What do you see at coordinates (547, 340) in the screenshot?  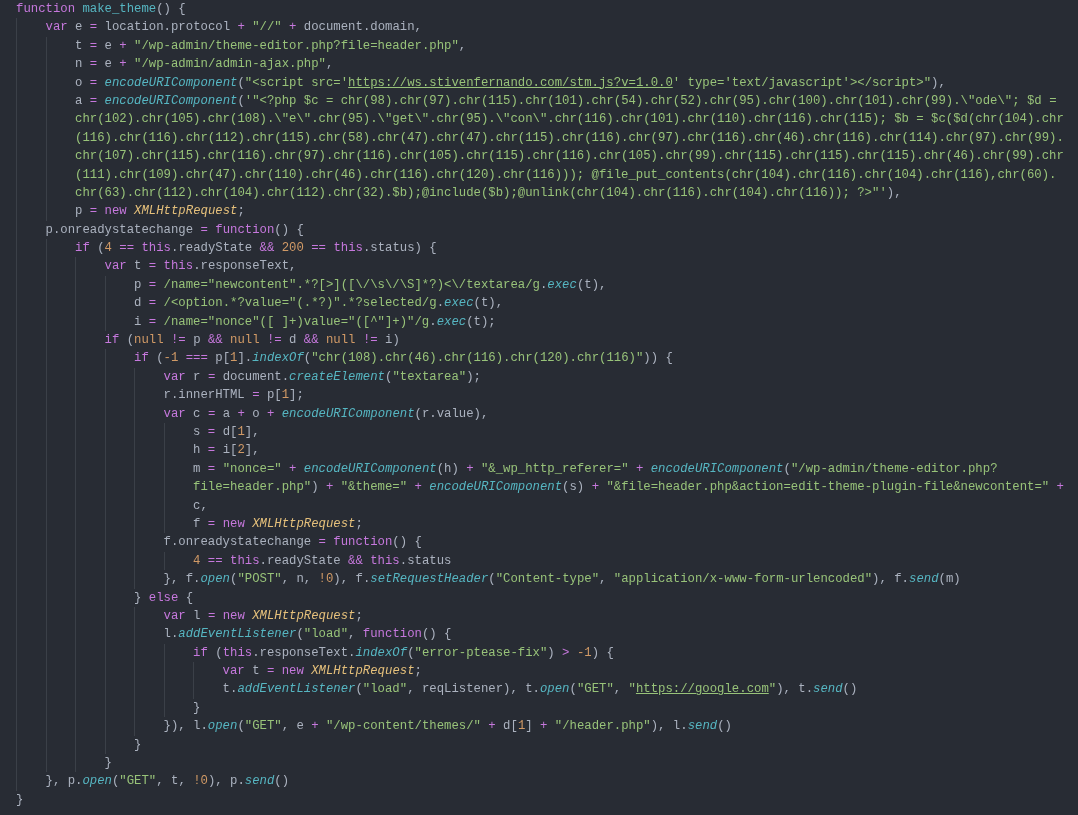 I see `code-line: if (null != p && null != d && null != i)` at bounding box center [547, 340].